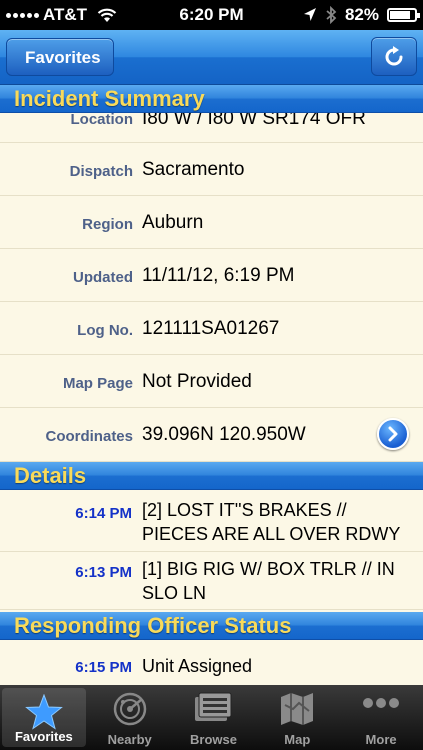 The image size is (423, 750). What do you see at coordinates (197, 666) in the screenshot?
I see `officer-status-text: Unit Assigned` at bounding box center [197, 666].